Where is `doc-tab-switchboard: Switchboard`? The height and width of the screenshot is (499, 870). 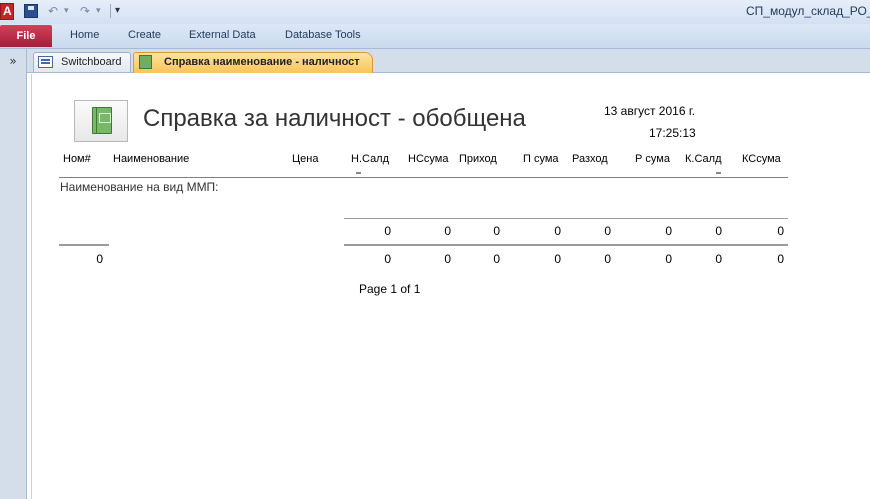 doc-tab-switchboard: Switchboard is located at coordinates (82, 62).